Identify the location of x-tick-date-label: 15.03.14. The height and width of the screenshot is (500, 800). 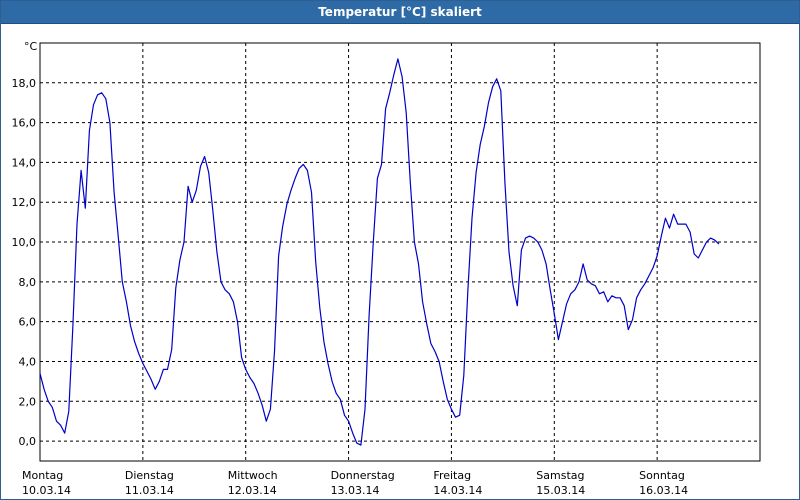
(560, 490).